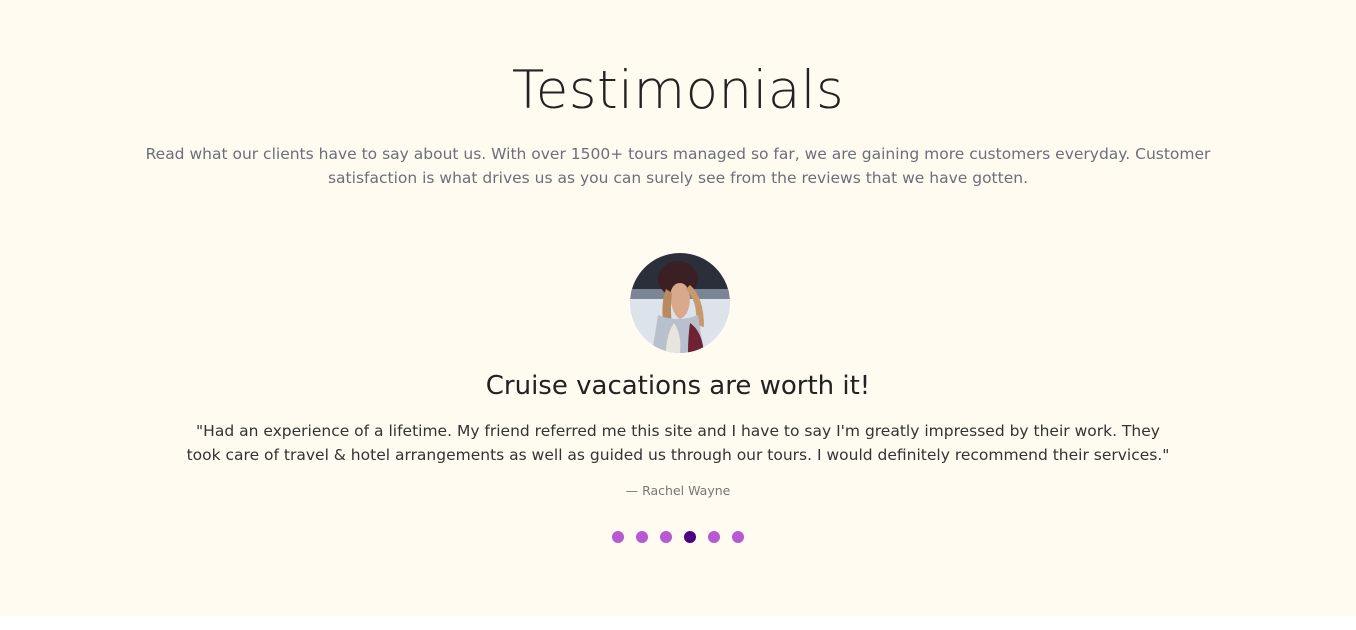 The height and width of the screenshot is (630, 1356). I want to click on reviewer-avatar, so click(680, 303).